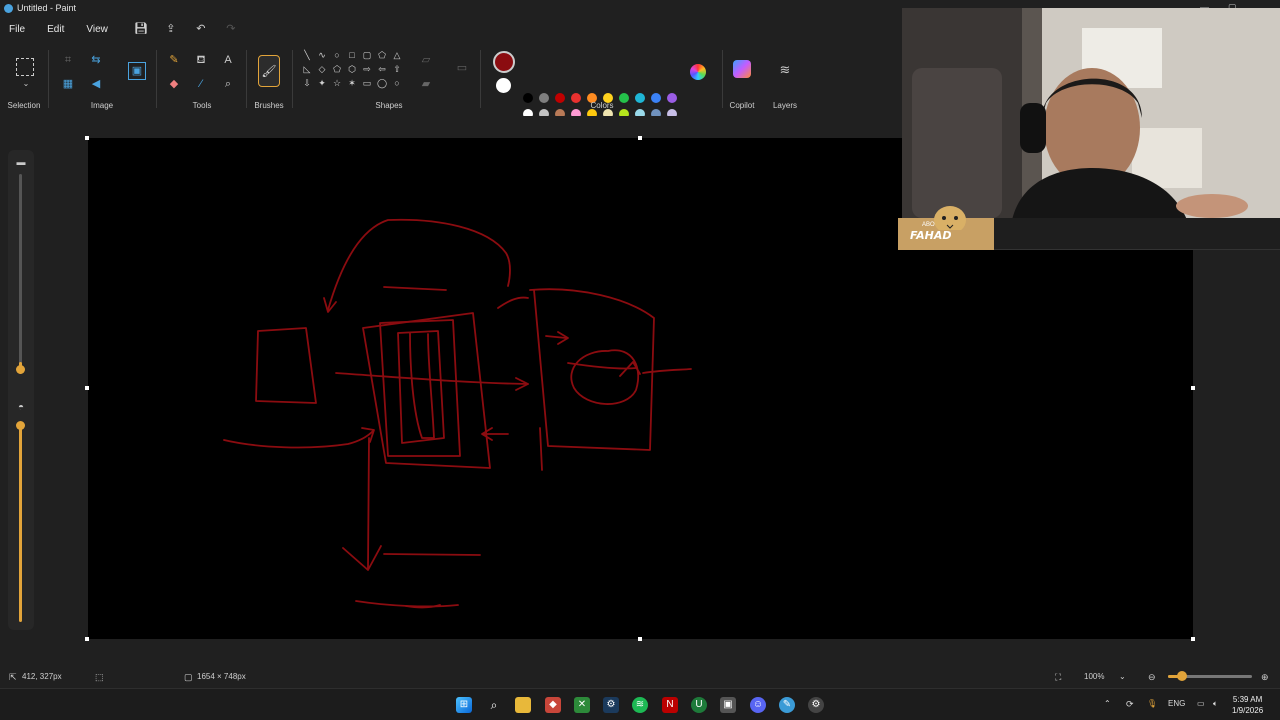 The height and width of the screenshot is (720, 1280). Describe the element at coordinates (96, 60) in the screenshot. I see `resize-icon: ⇆` at that location.